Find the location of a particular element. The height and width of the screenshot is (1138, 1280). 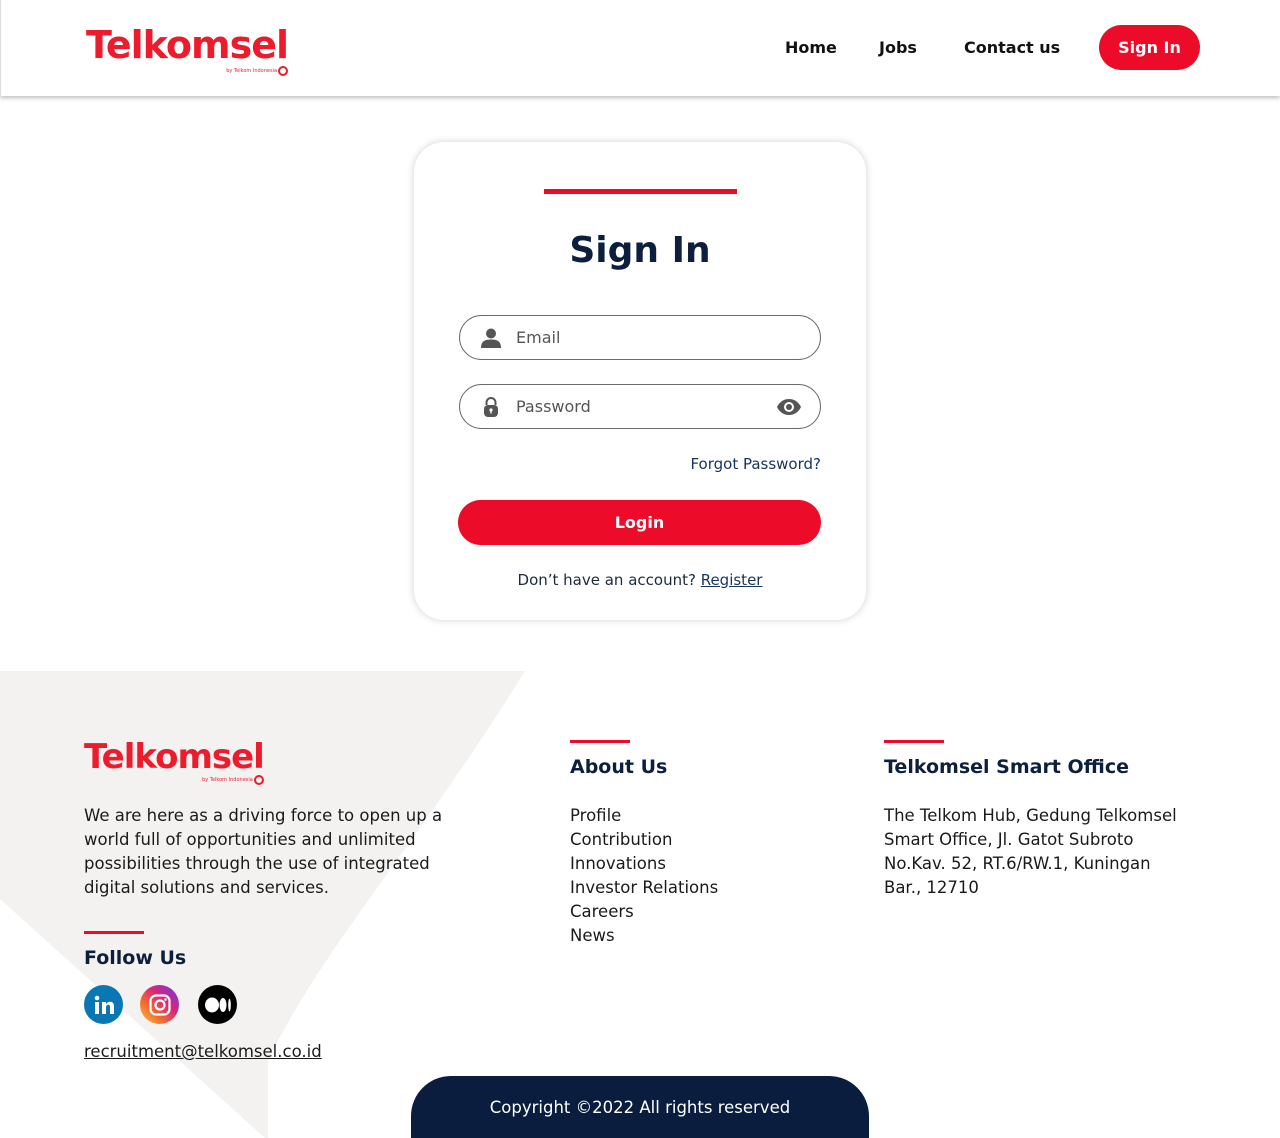

password-input is located at coordinates (641, 406).